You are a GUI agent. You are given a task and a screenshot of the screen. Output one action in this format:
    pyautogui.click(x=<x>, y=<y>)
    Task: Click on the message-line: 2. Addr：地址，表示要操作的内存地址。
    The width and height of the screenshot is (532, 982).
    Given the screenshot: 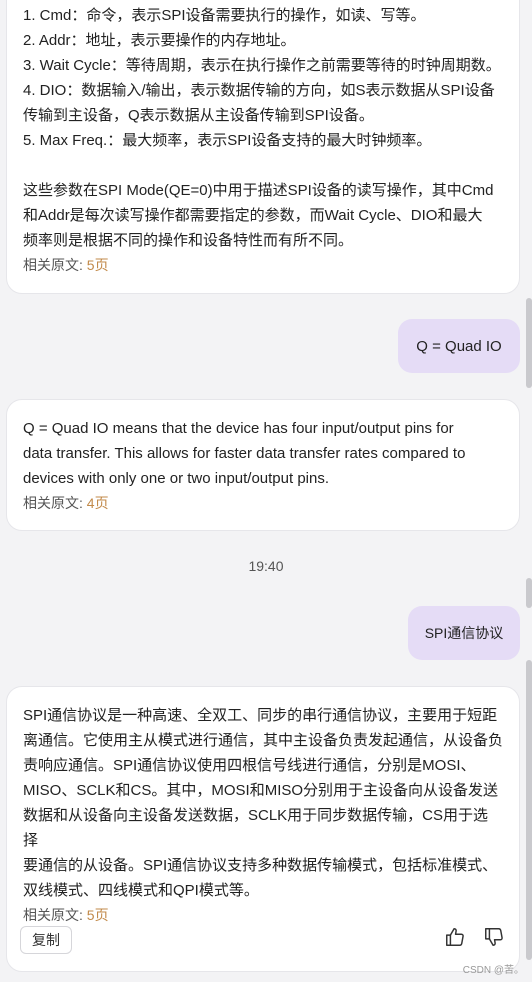 What is the action you would take?
    pyautogui.click(x=159, y=40)
    